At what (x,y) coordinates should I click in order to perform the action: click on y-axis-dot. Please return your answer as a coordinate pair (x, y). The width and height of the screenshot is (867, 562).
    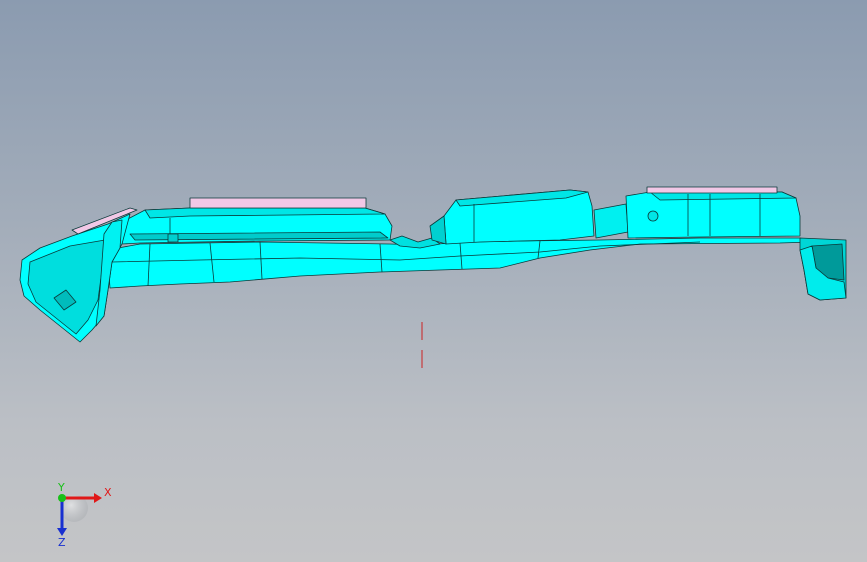
    Looking at the image, I should click on (62, 498).